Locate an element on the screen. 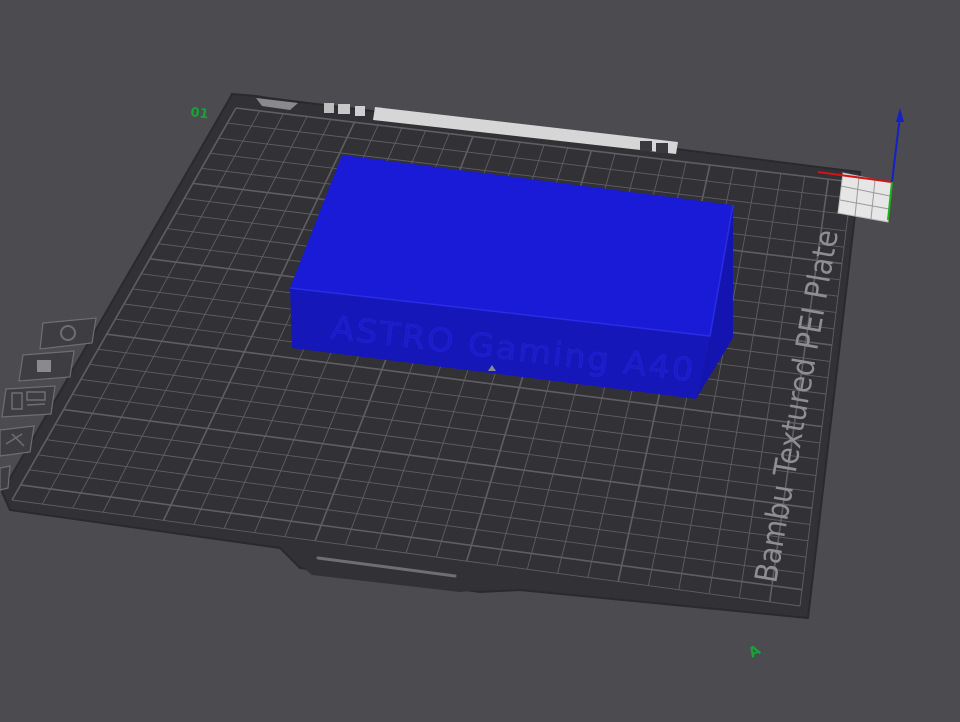  arrange-button is located at coordinates (46, 366).